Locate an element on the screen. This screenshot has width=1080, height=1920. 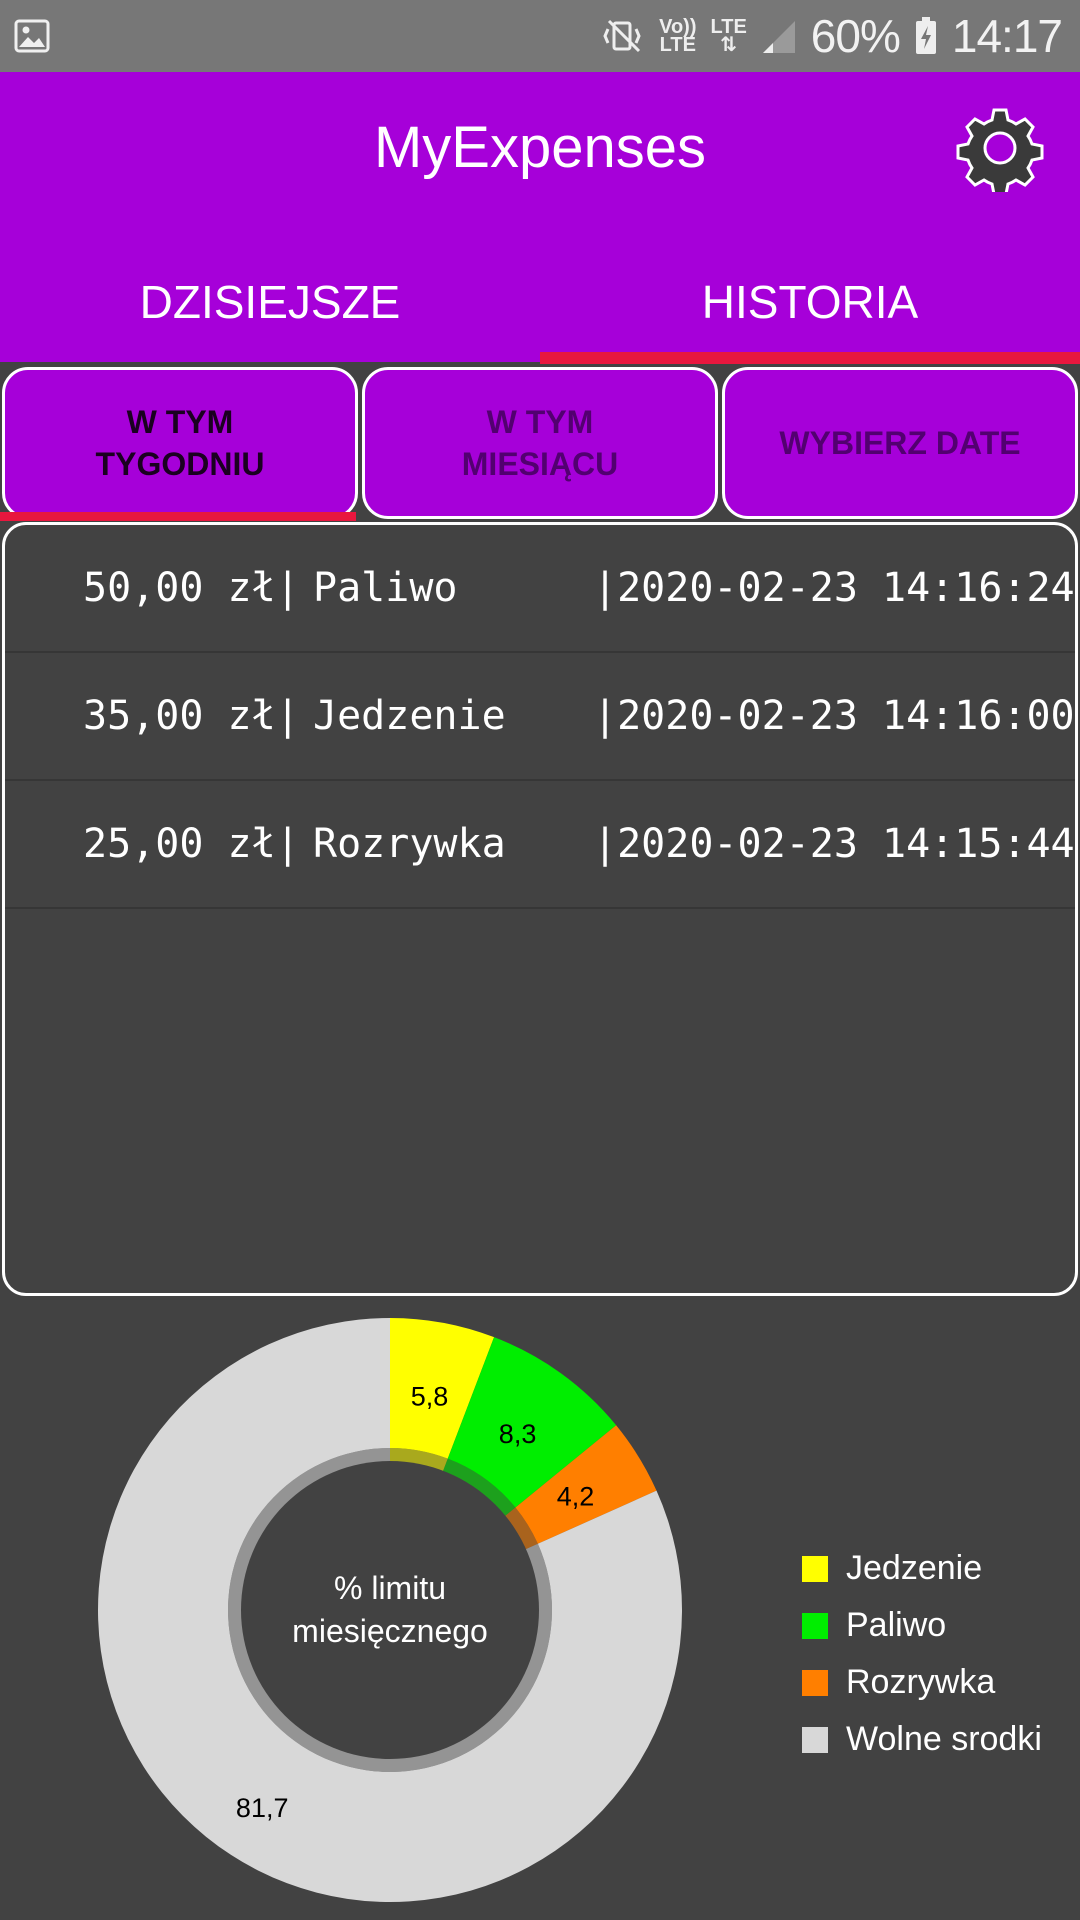
signal-strength-icon is located at coordinates (778, 37).